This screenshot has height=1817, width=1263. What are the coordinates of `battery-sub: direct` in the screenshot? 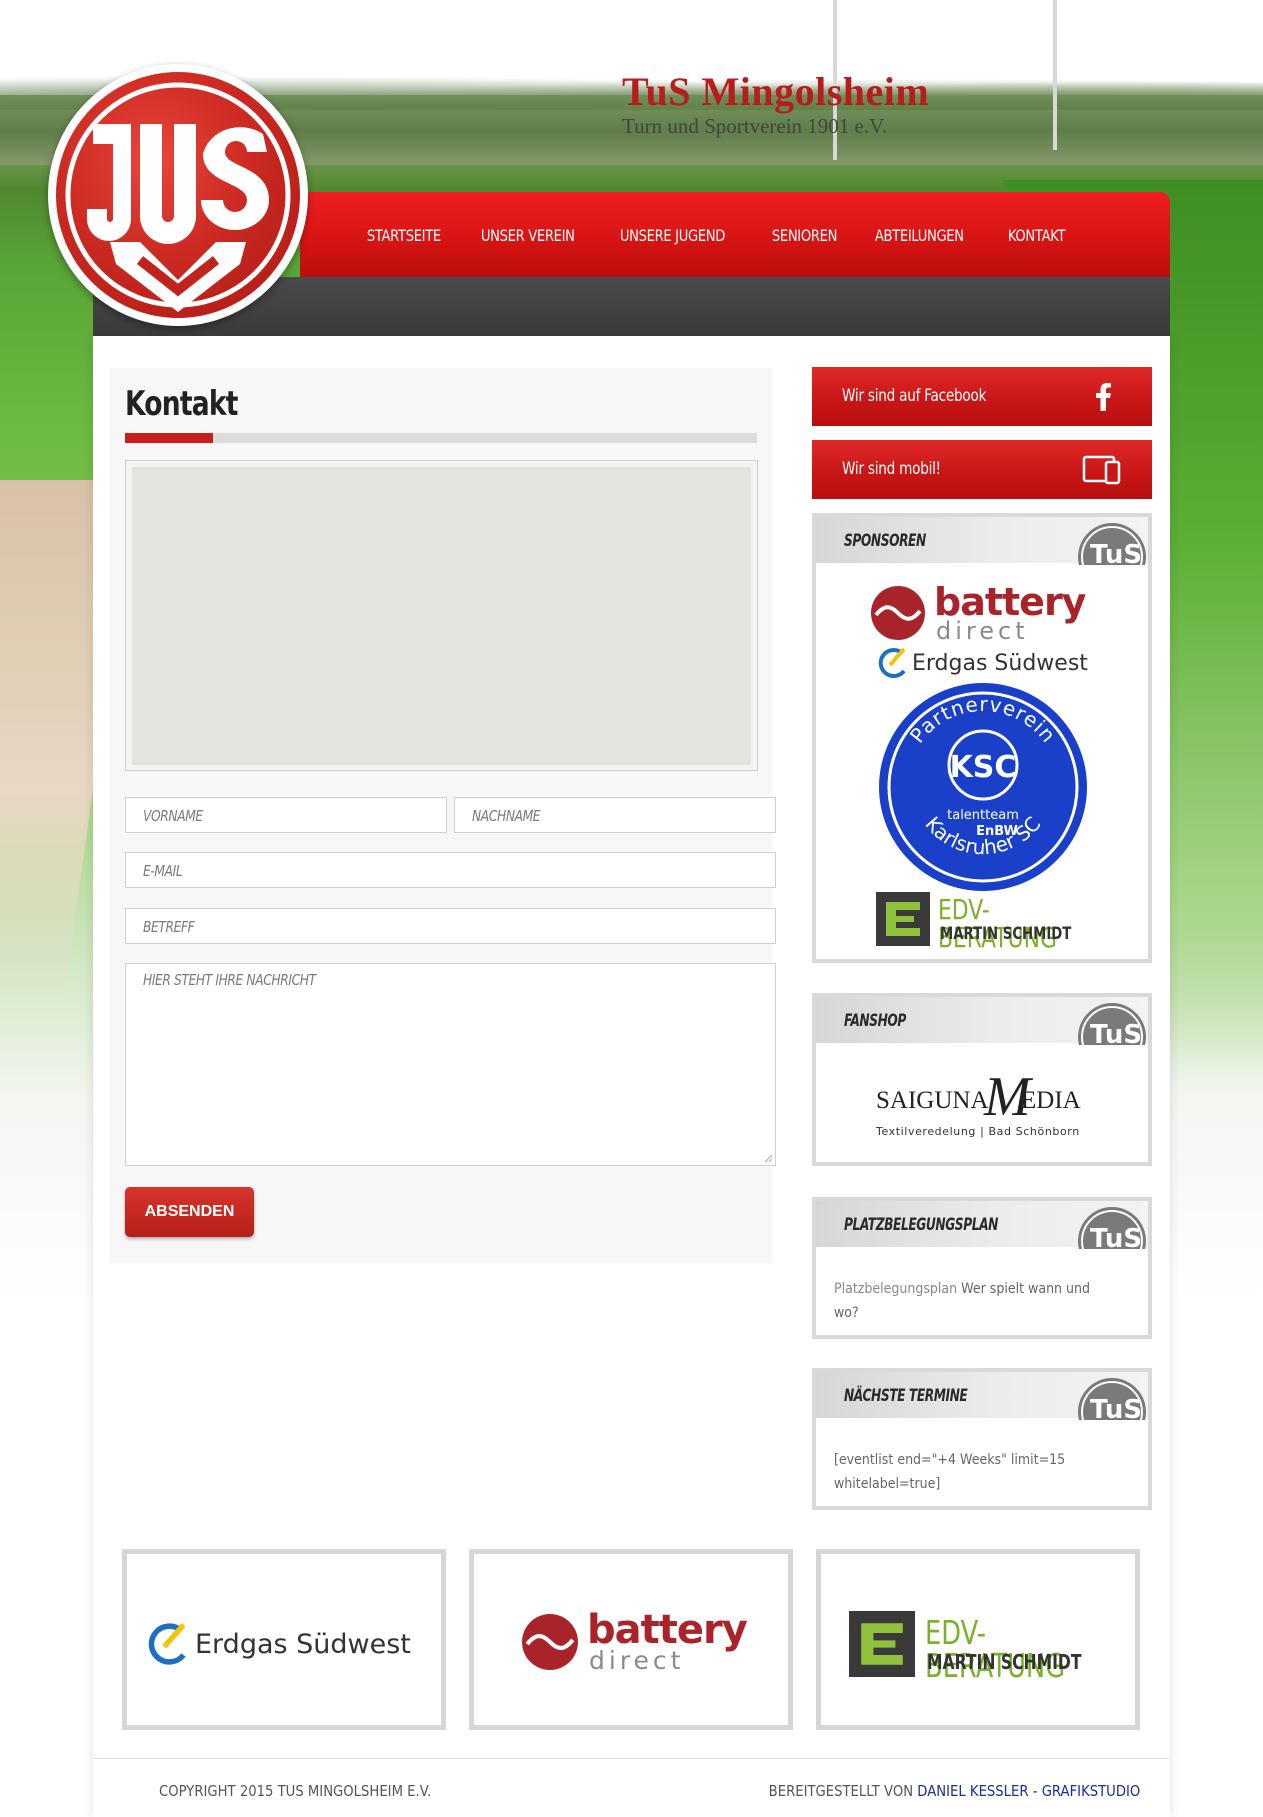 It's located at (982, 631).